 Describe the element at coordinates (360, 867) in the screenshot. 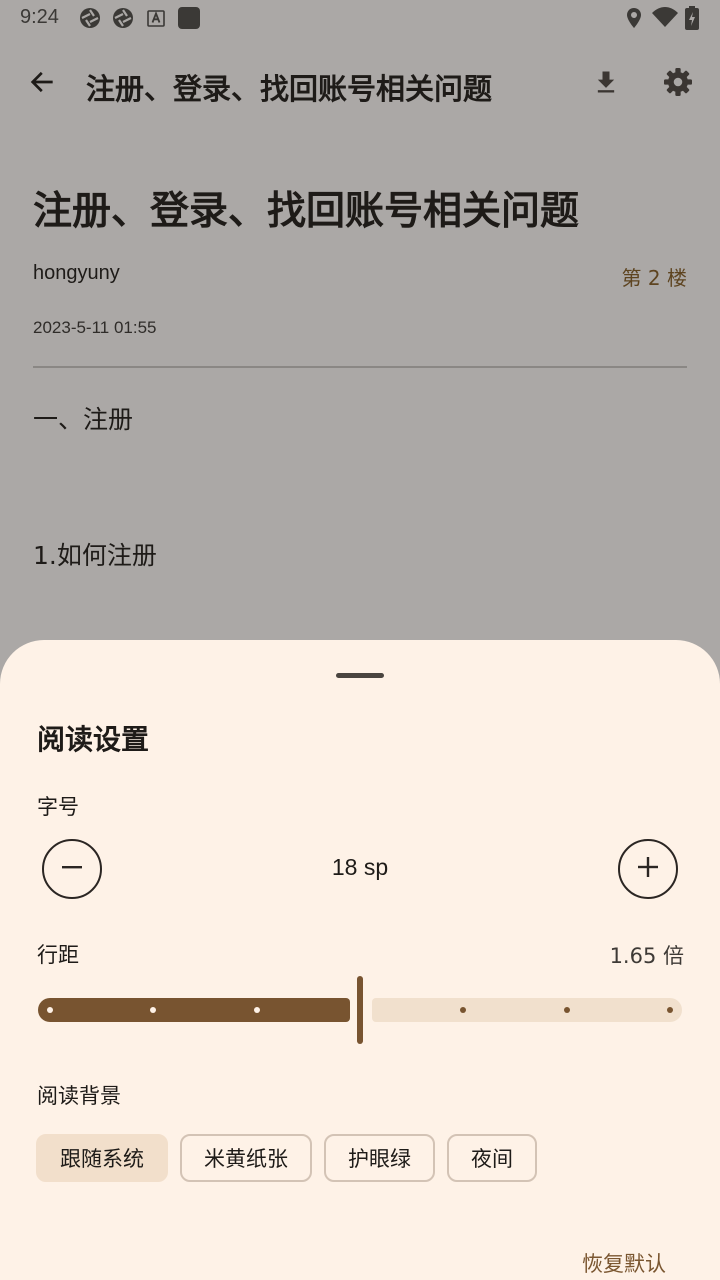

I see `font-size-value: 18 sp` at that location.